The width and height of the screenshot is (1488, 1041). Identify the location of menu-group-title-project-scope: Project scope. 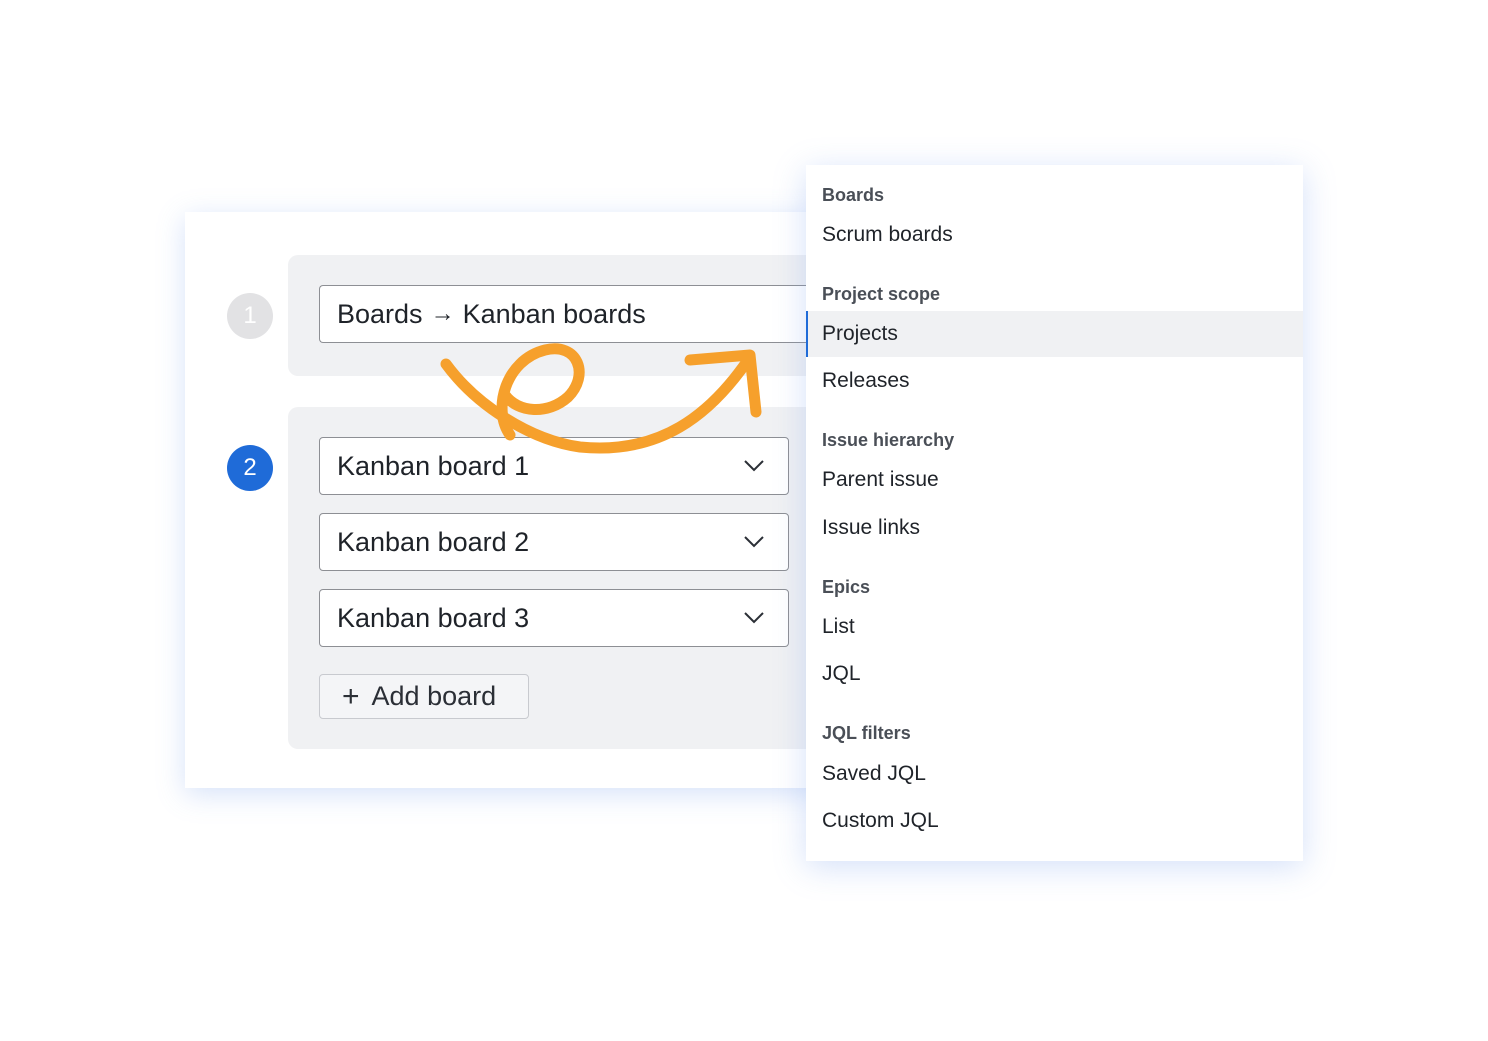
(881, 294).